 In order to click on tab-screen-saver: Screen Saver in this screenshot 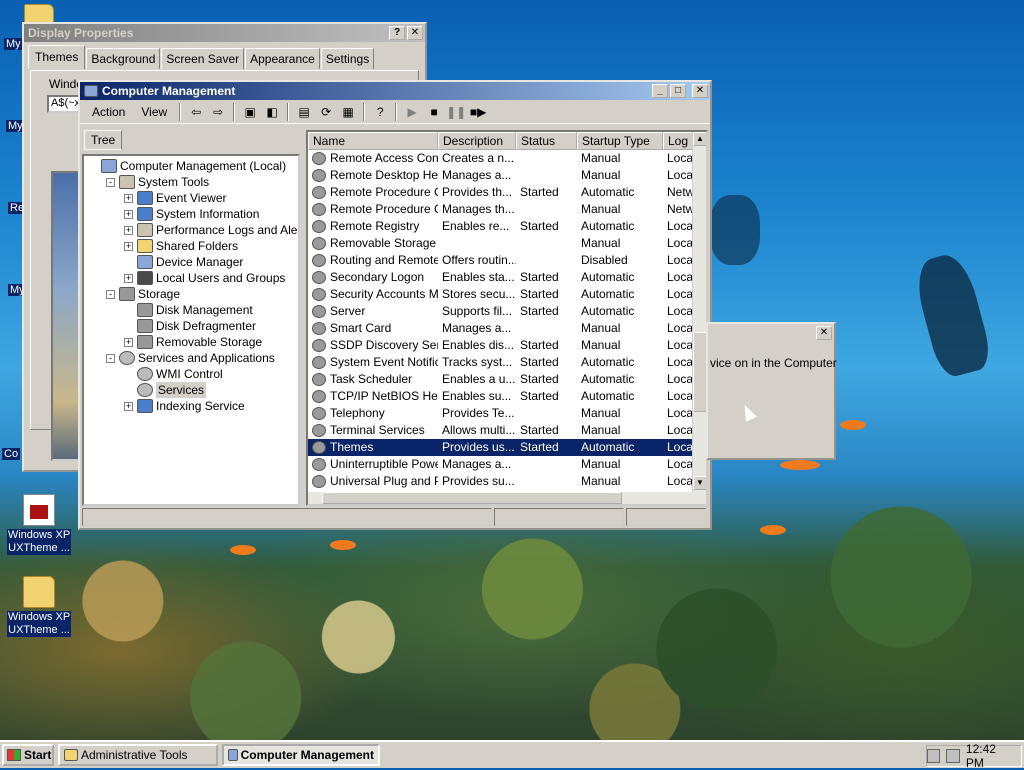, I will do `click(203, 58)`.